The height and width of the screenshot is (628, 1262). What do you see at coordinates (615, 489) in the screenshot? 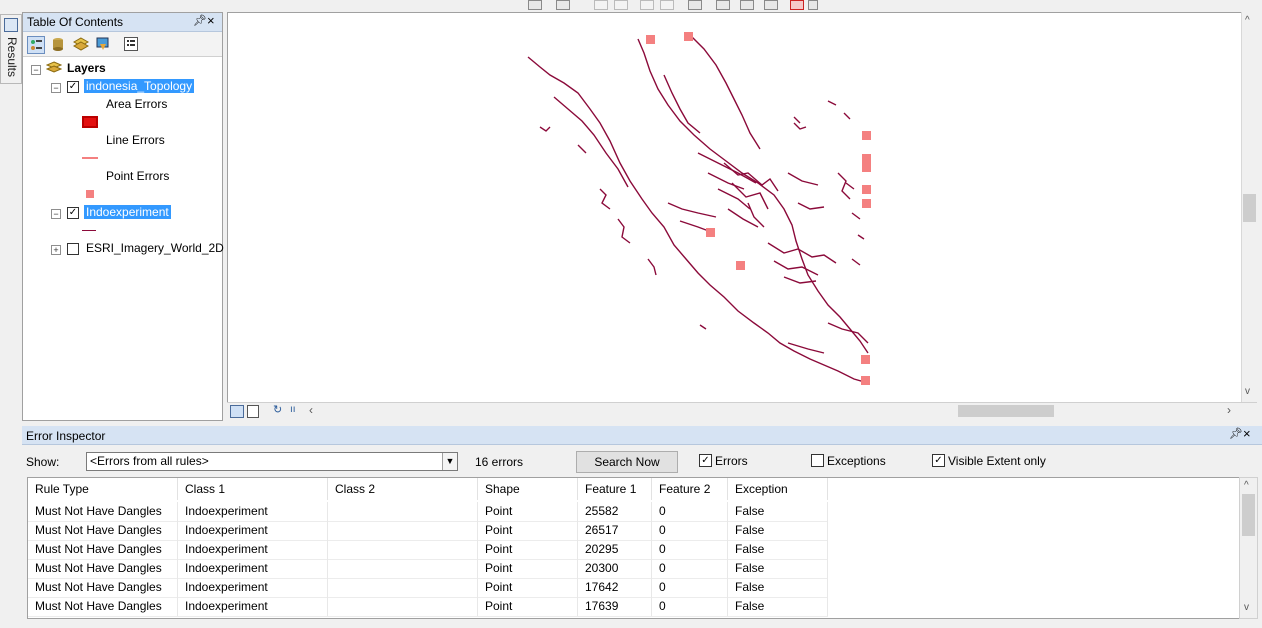
I see `column-header: Feature 1` at bounding box center [615, 489].